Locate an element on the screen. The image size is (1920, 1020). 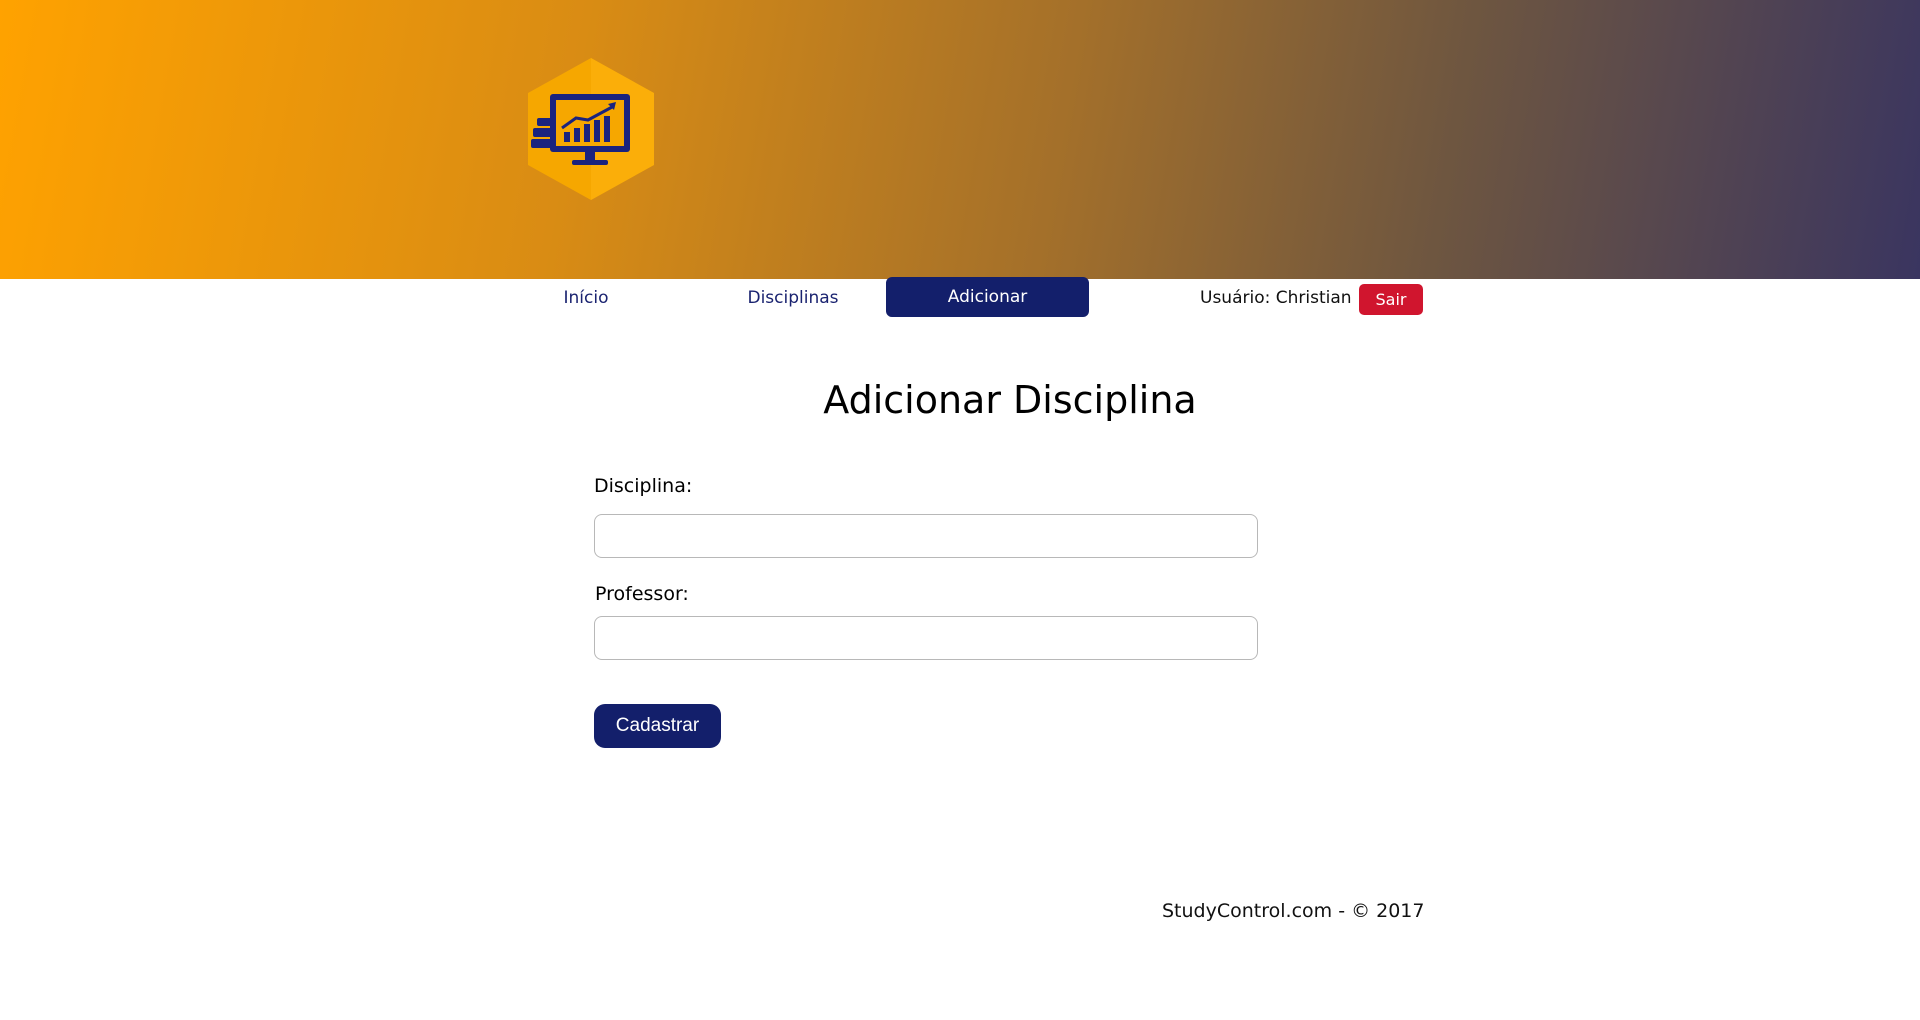
nav-item-inicio: Início is located at coordinates (586, 298).